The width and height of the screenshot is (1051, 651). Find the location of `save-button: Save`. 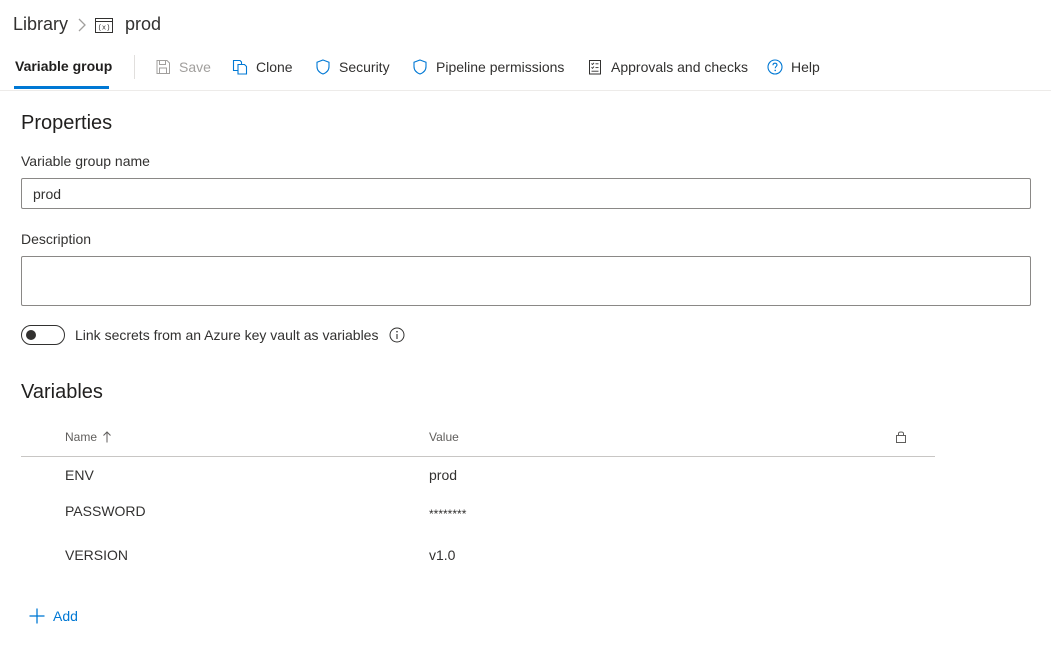

save-button: Save is located at coordinates (183, 67).